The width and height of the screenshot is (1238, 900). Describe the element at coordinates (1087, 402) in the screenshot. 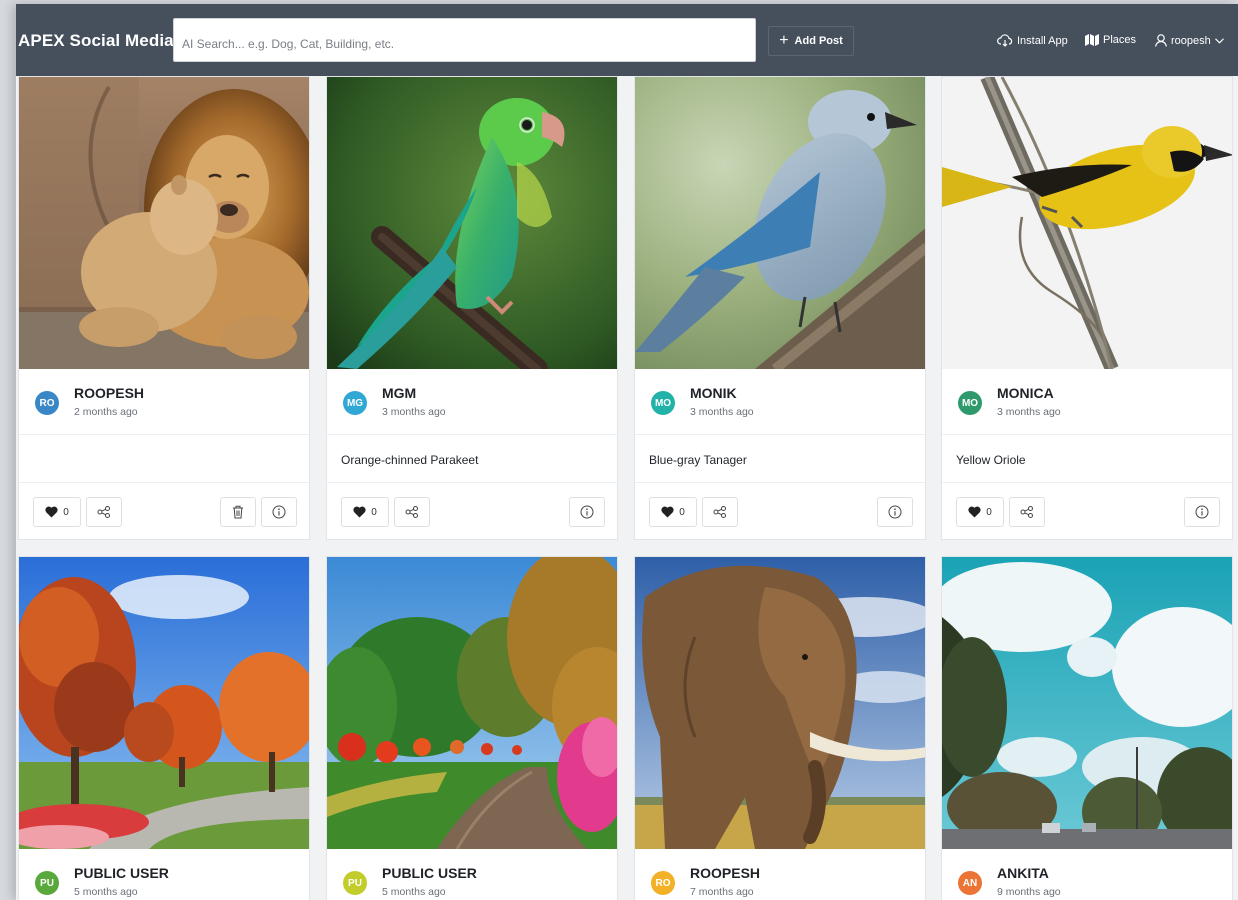

I see `post-author: MO MONICA 3 months ago` at that location.